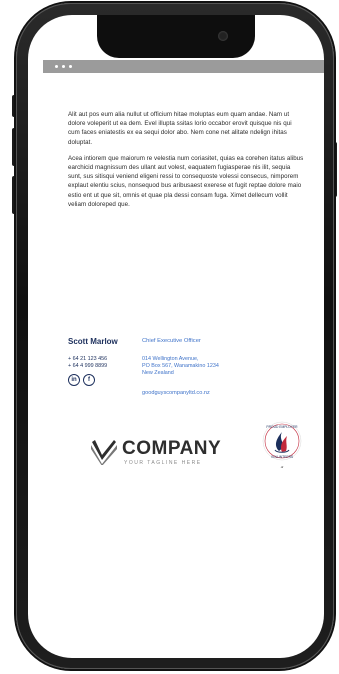  I want to click on phone-notch, so click(176, 36).